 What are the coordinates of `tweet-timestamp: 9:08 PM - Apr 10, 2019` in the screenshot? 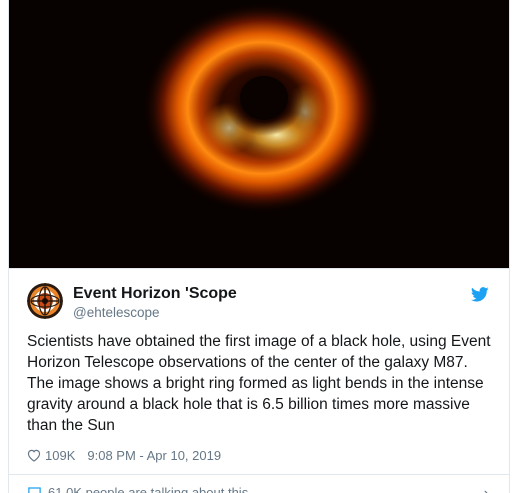 It's located at (154, 455).